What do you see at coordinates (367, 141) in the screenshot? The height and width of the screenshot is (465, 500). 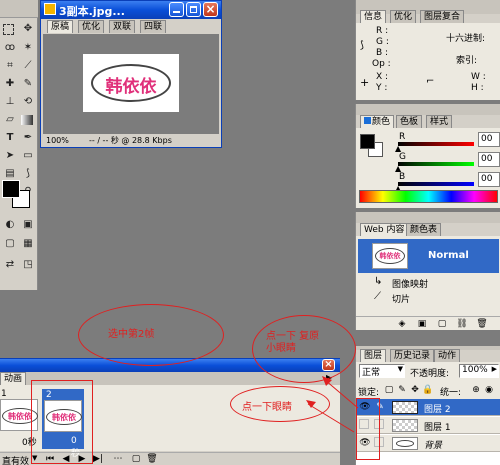 I see `color-fg-swatch` at bounding box center [367, 141].